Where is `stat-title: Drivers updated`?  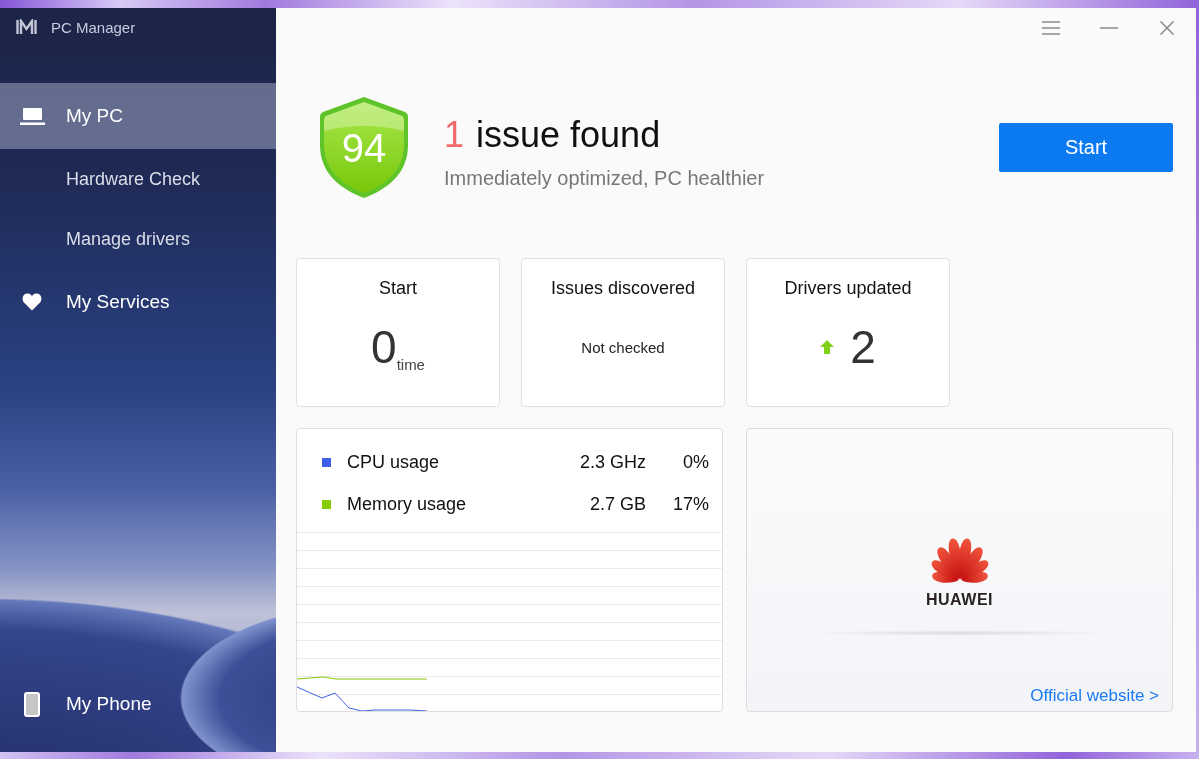
stat-title: Drivers updated is located at coordinates (848, 288).